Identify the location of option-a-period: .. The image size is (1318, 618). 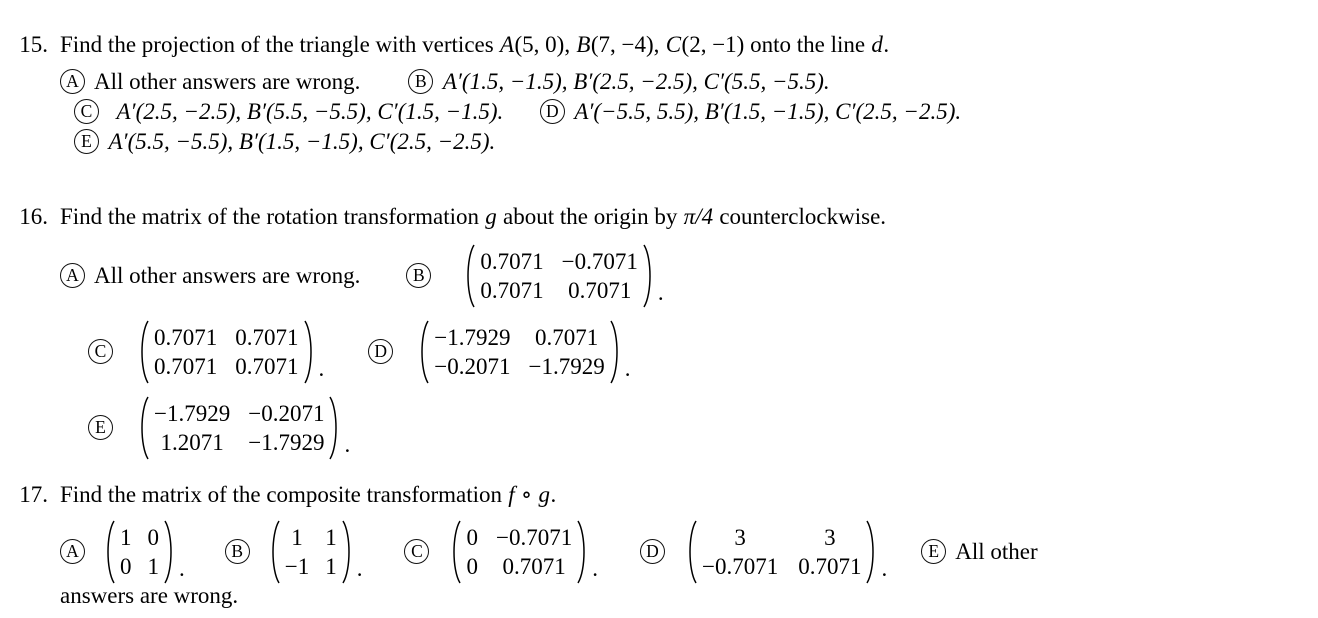
(182, 568).